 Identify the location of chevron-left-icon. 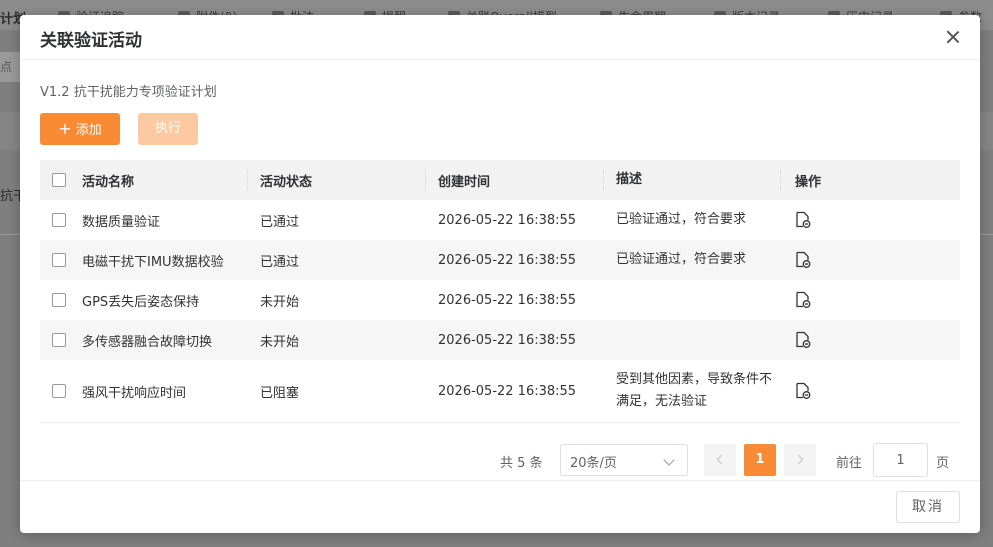
(721, 459).